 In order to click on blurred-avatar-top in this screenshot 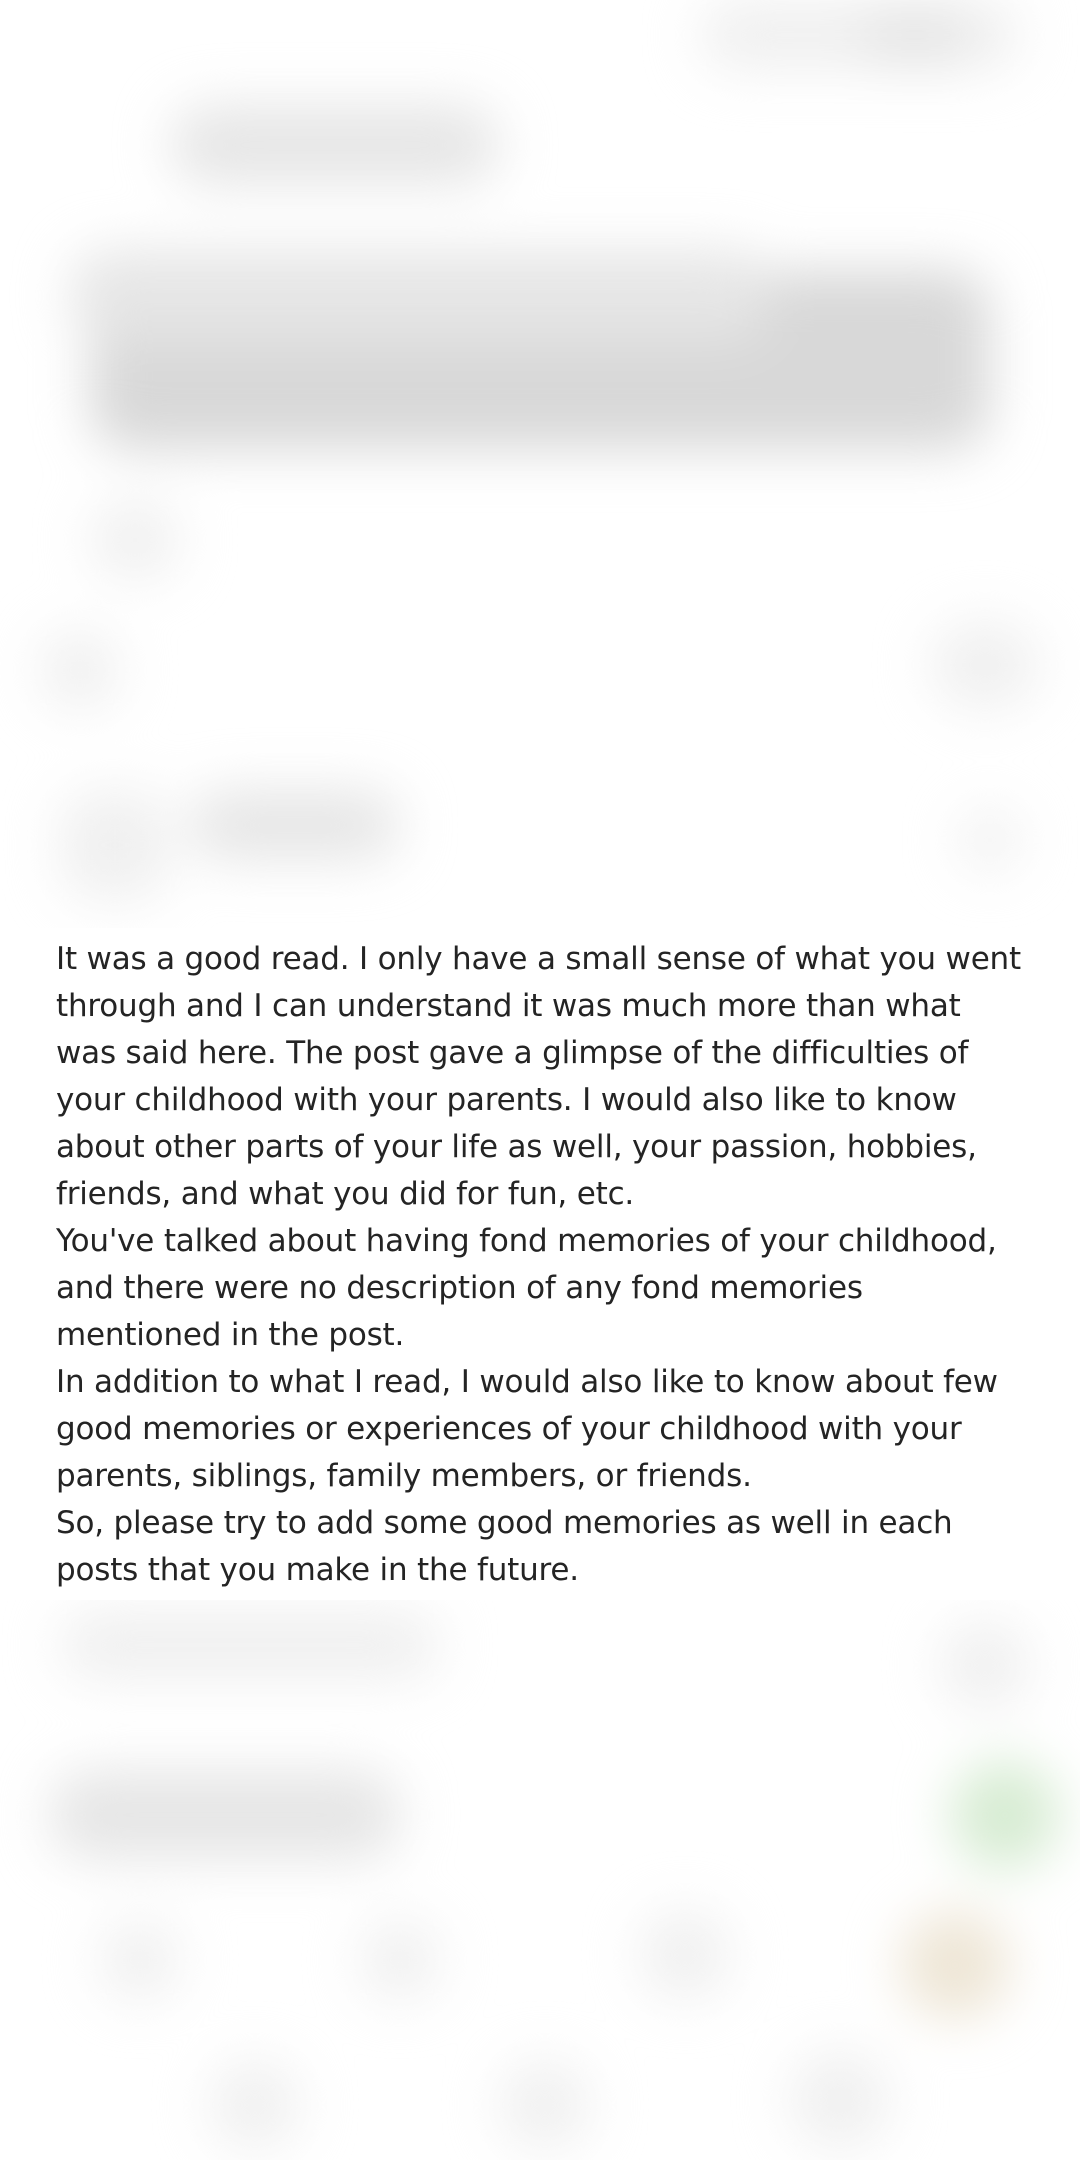, I will do `click(915, 35)`.